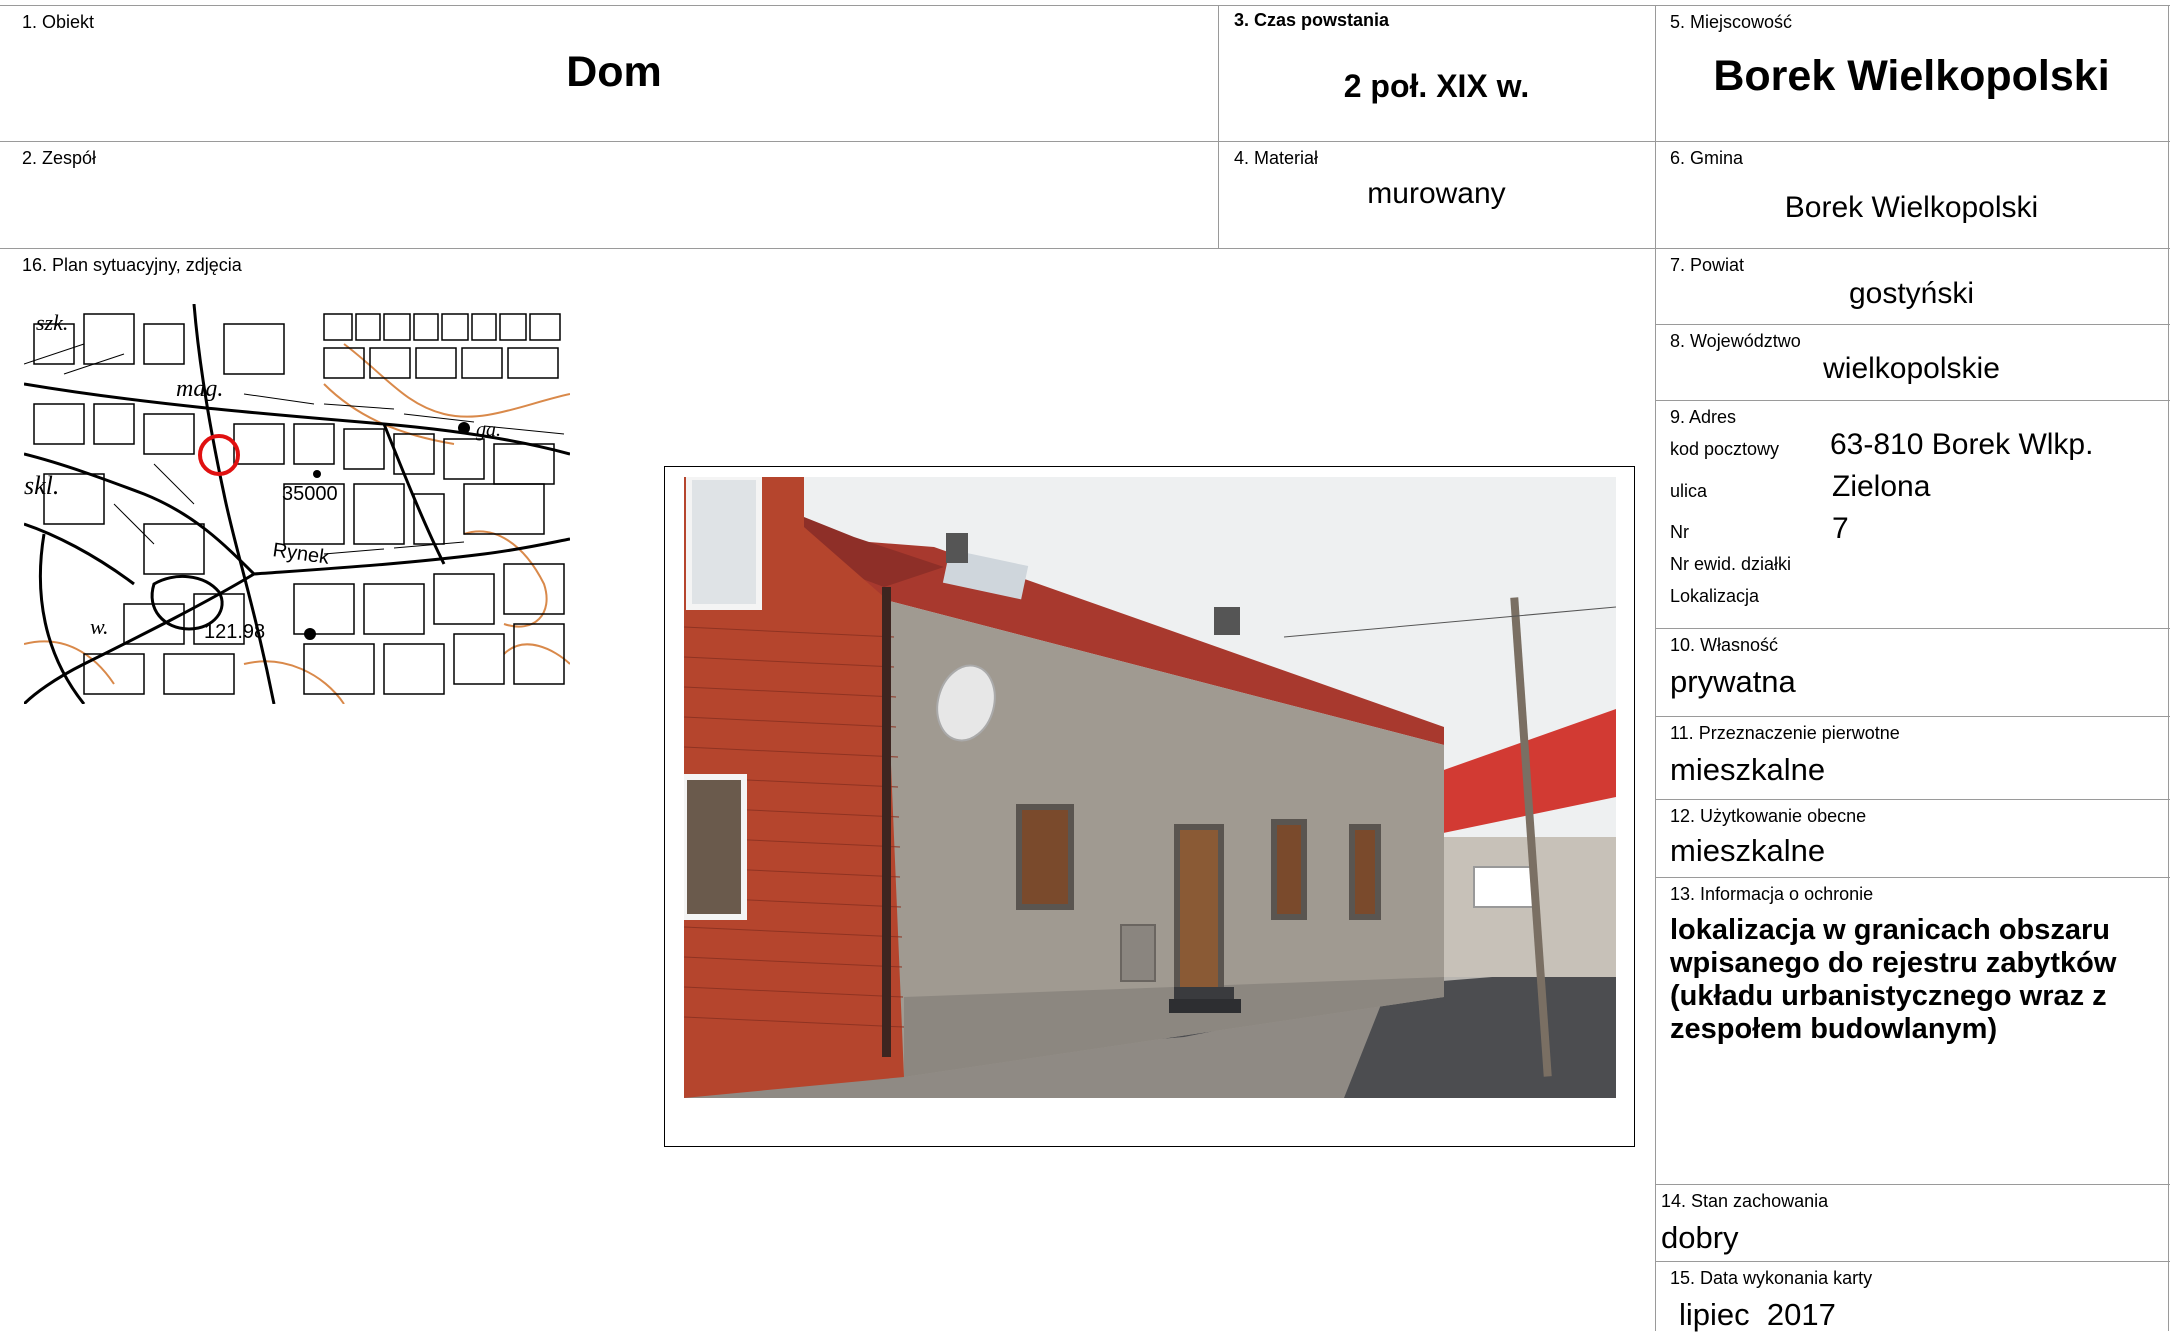 This screenshot has width=2170, height=1333. I want to click on nr-label: Nr, so click(1679, 532).